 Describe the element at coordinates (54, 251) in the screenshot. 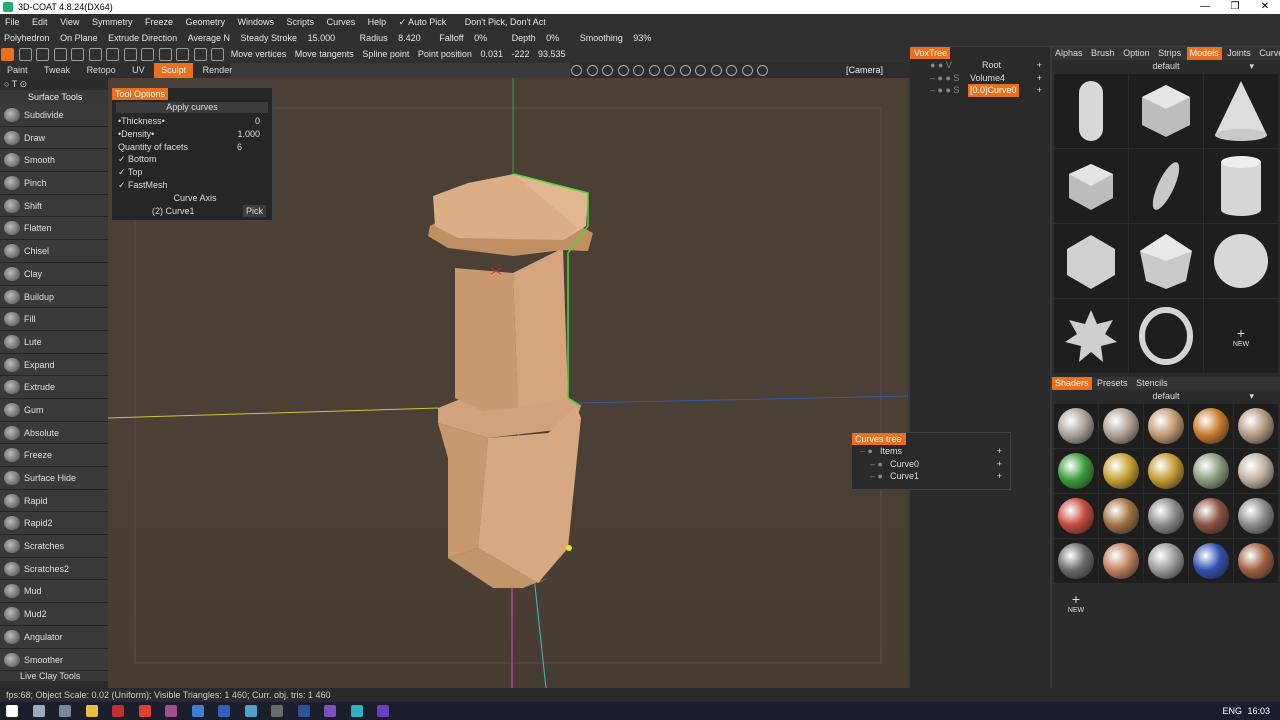

I see `tool-chisel: Chisel` at that location.